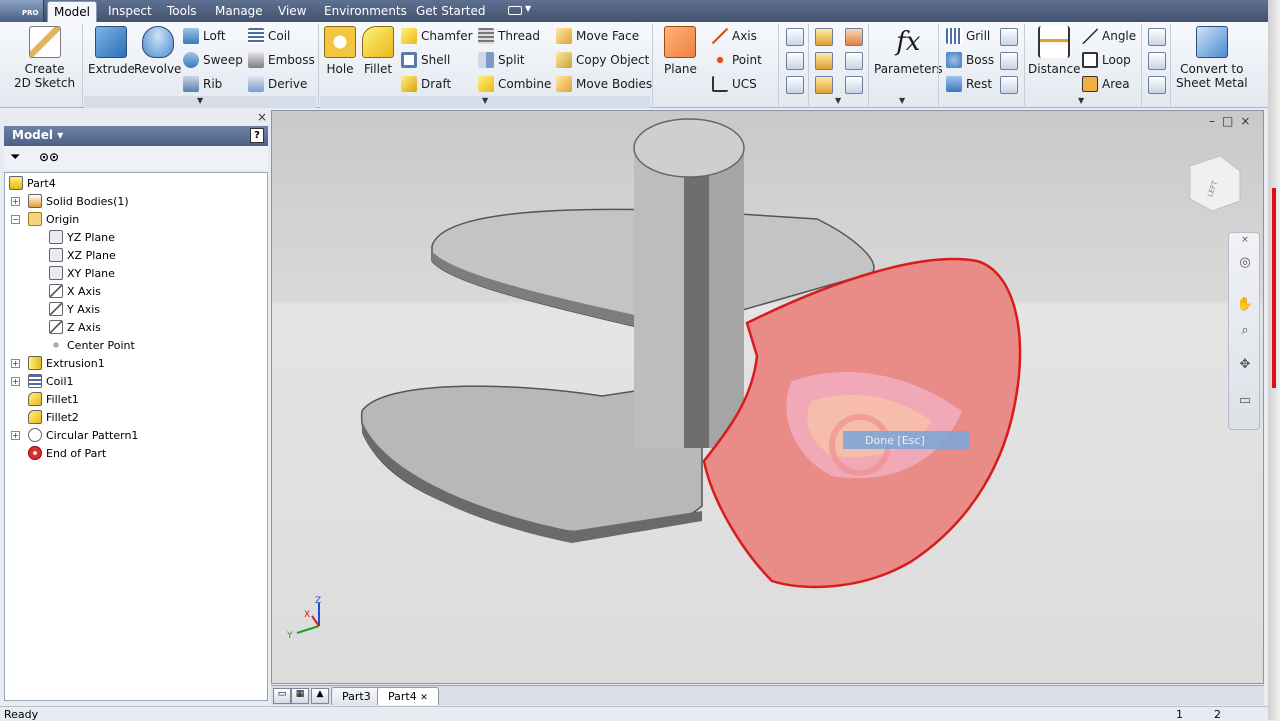 This screenshot has height=721, width=1280. I want to click on parameters-button: fx Parameters, so click(908, 51).